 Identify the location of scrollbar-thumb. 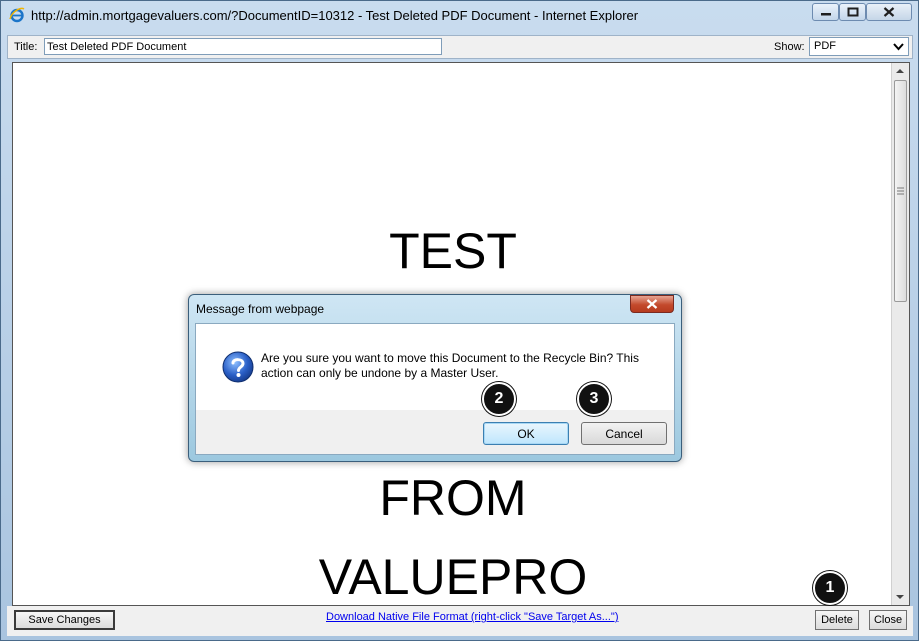
(900, 191).